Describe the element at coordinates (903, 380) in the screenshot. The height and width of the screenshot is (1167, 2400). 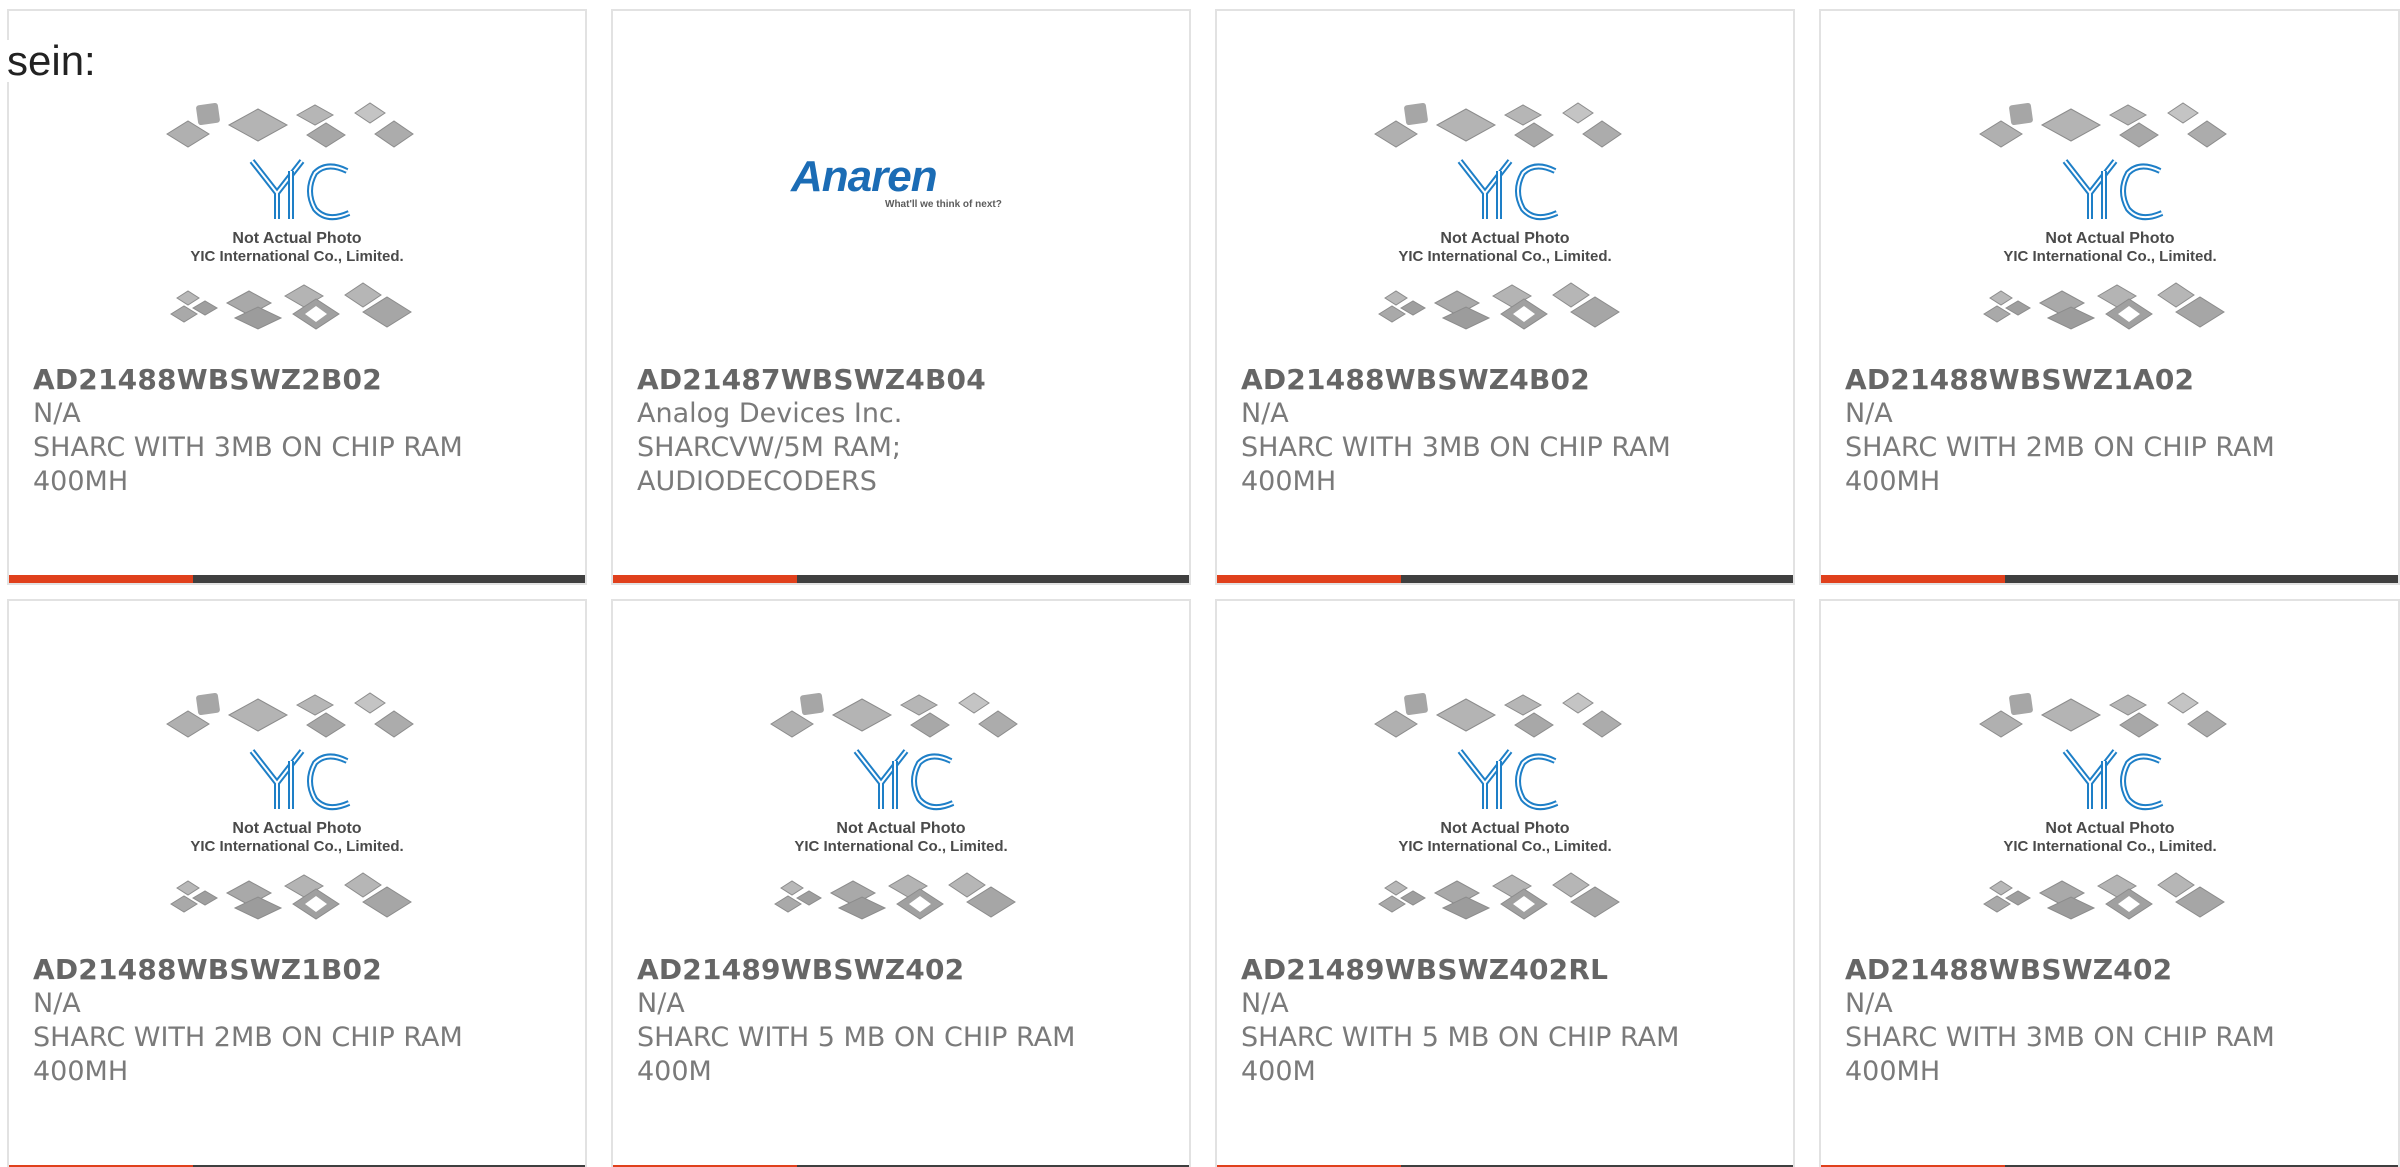
I see `part-number: AD21487WBSWZ4B04` at that location.